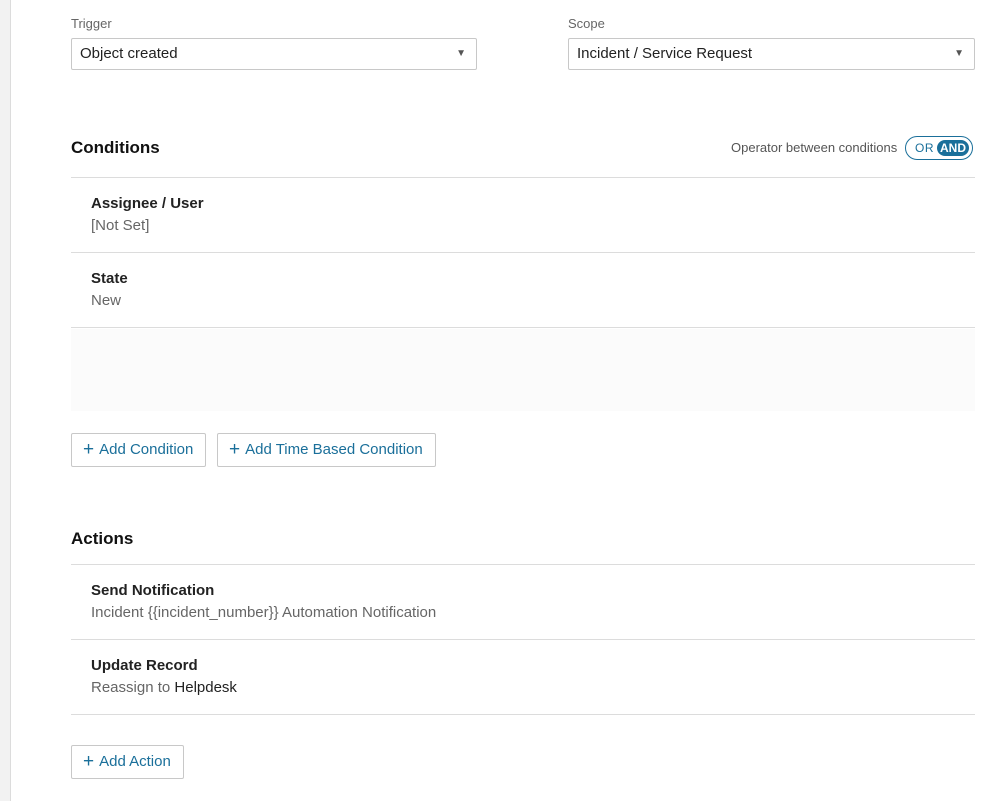 The image size is (1003, 801). I want to click on add-action-button: + Add Action, so click(127, 762).